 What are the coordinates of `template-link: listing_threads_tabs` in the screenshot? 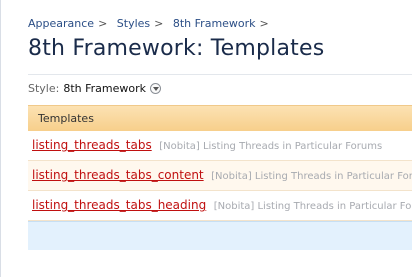 It's located at (92, 145).